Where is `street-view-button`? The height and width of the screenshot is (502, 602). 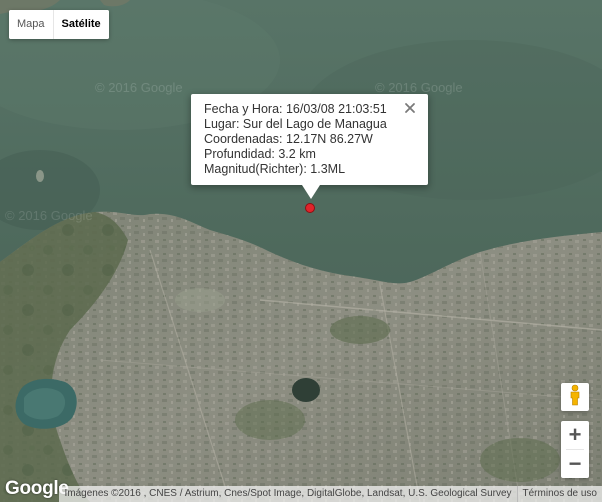 street-view-button is located at coordinates (575, 397).